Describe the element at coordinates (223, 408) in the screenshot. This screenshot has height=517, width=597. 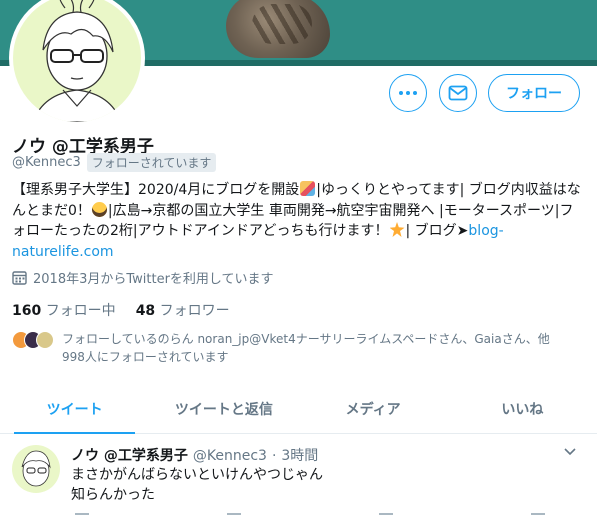
I see `tab-tweets-and-replies: ツイートと返信` at that location.